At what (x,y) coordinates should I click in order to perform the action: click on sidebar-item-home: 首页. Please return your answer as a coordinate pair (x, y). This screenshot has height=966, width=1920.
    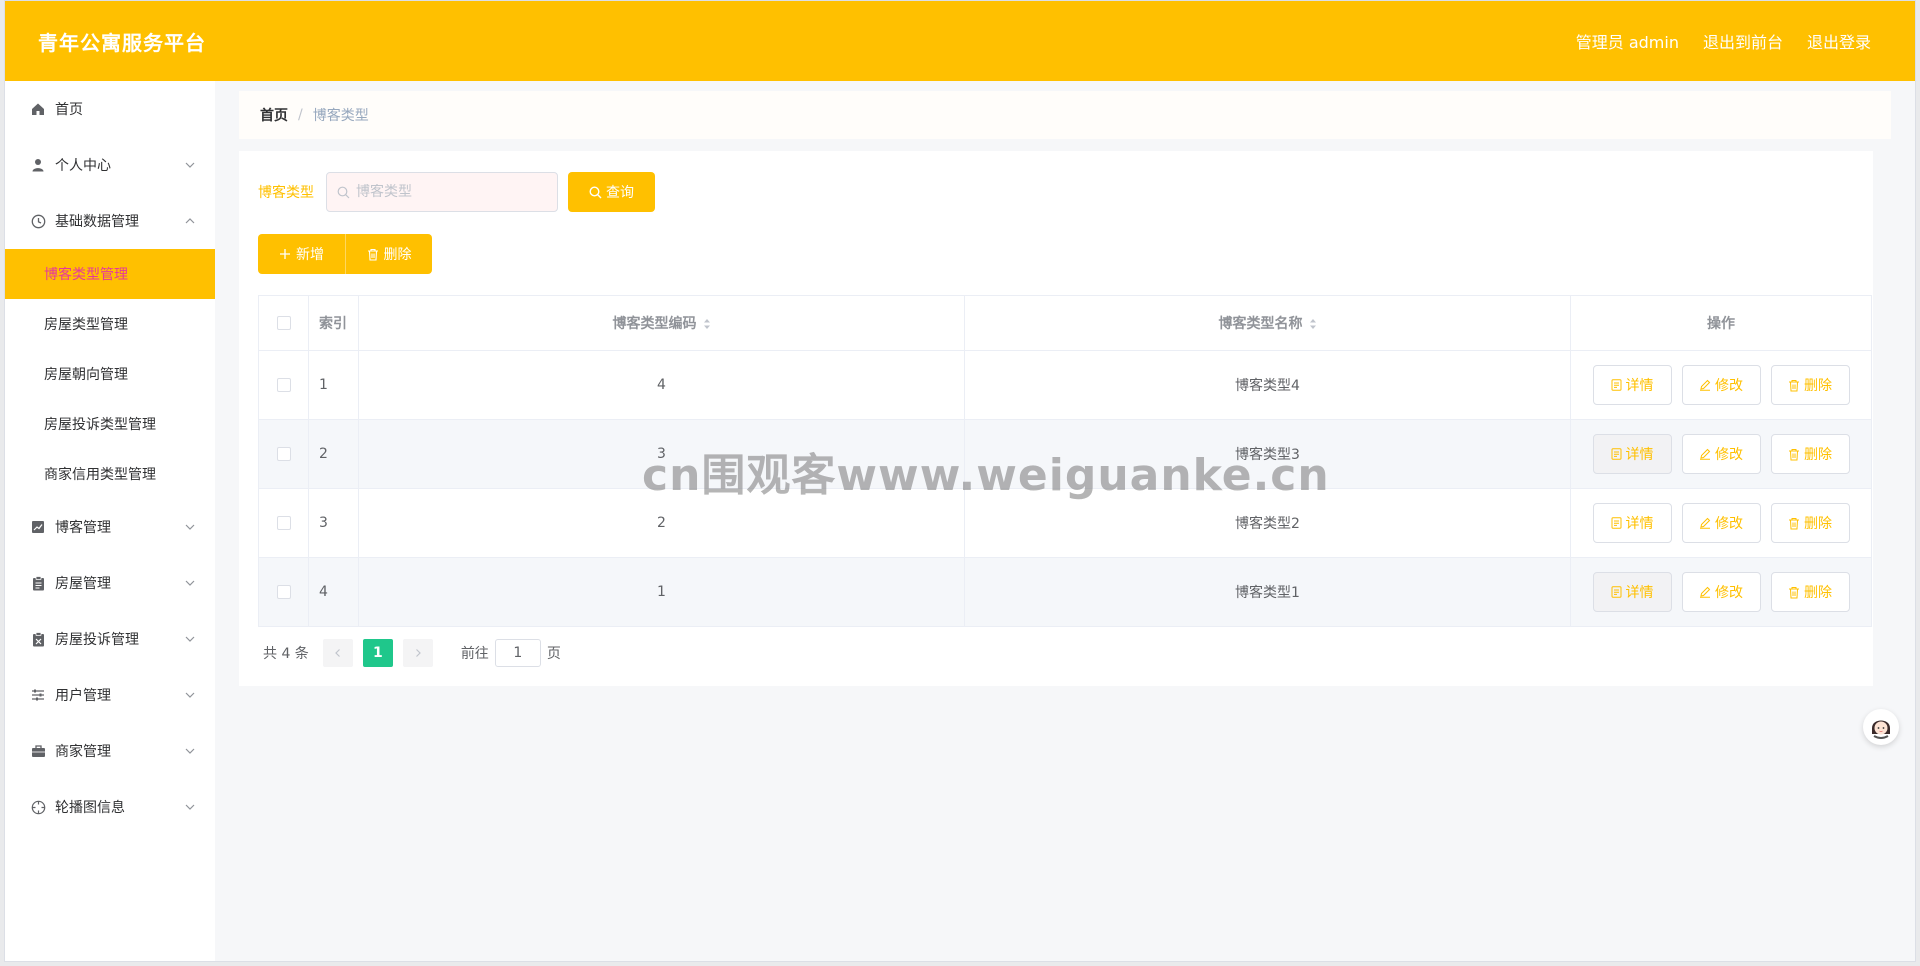
    Looking at the image, I should click on (110, 109).